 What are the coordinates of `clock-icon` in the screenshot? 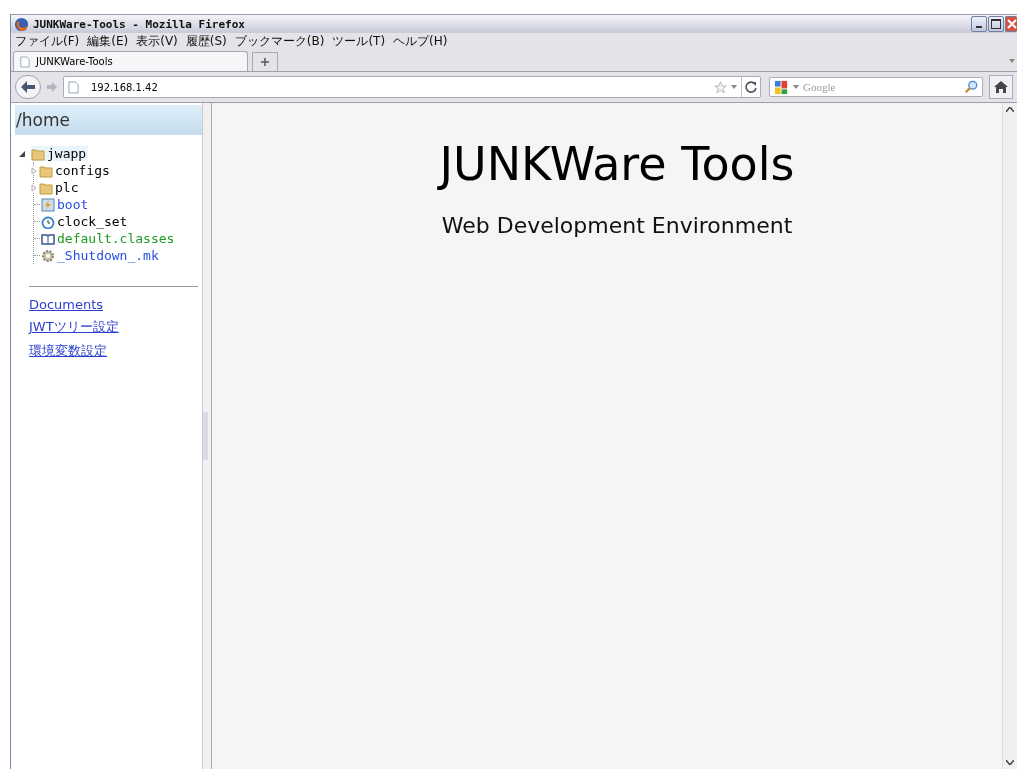 It's located at (48, 221).